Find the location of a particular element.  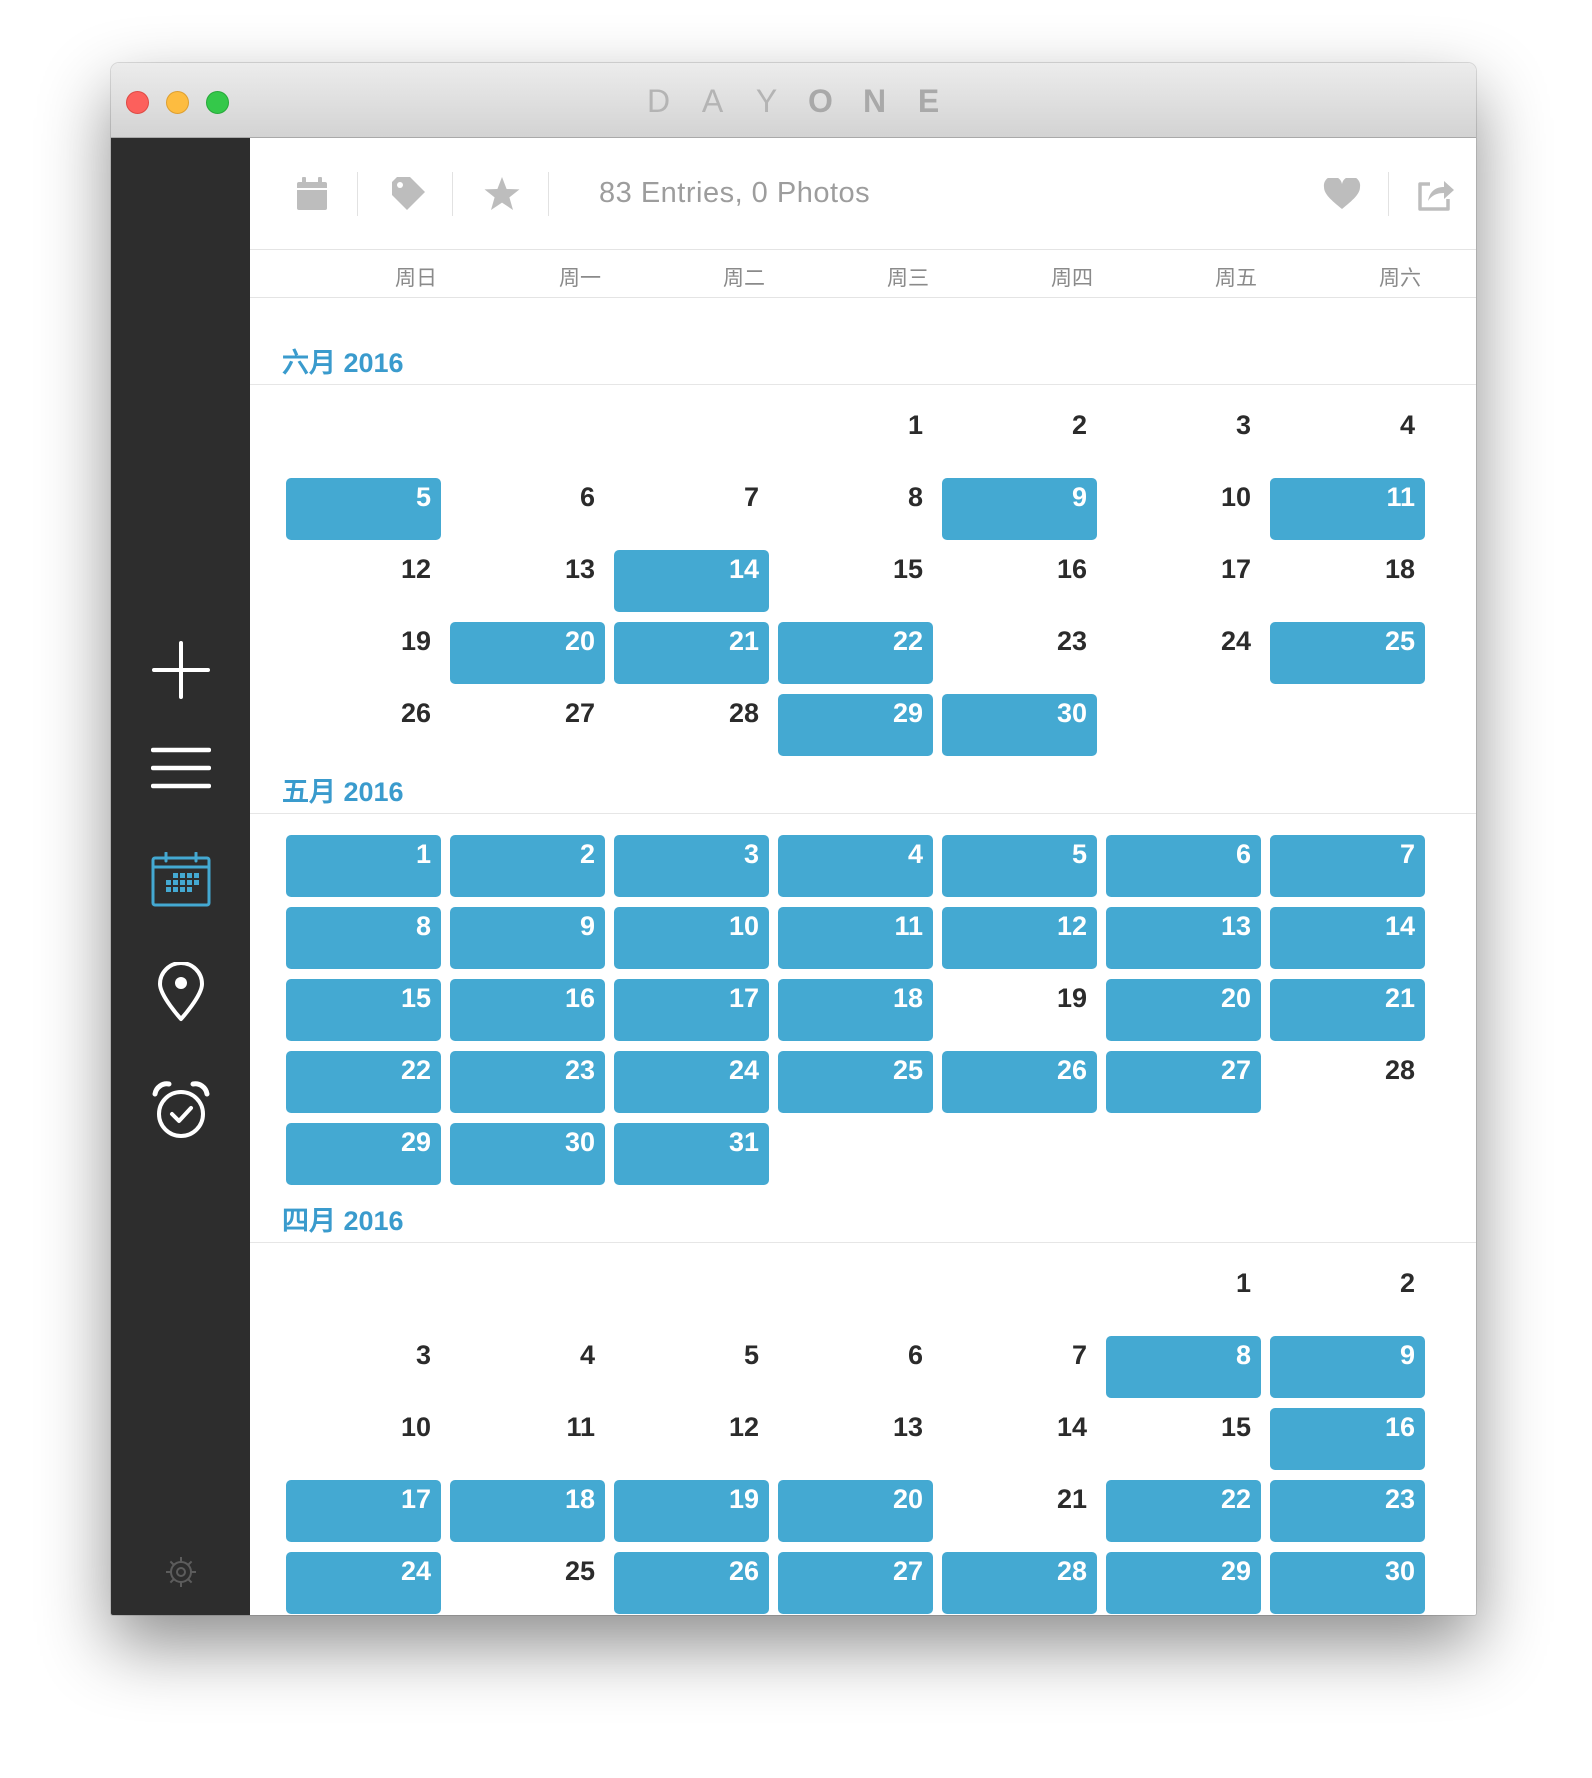

favorite-button is located at coordinates (1342, 194).